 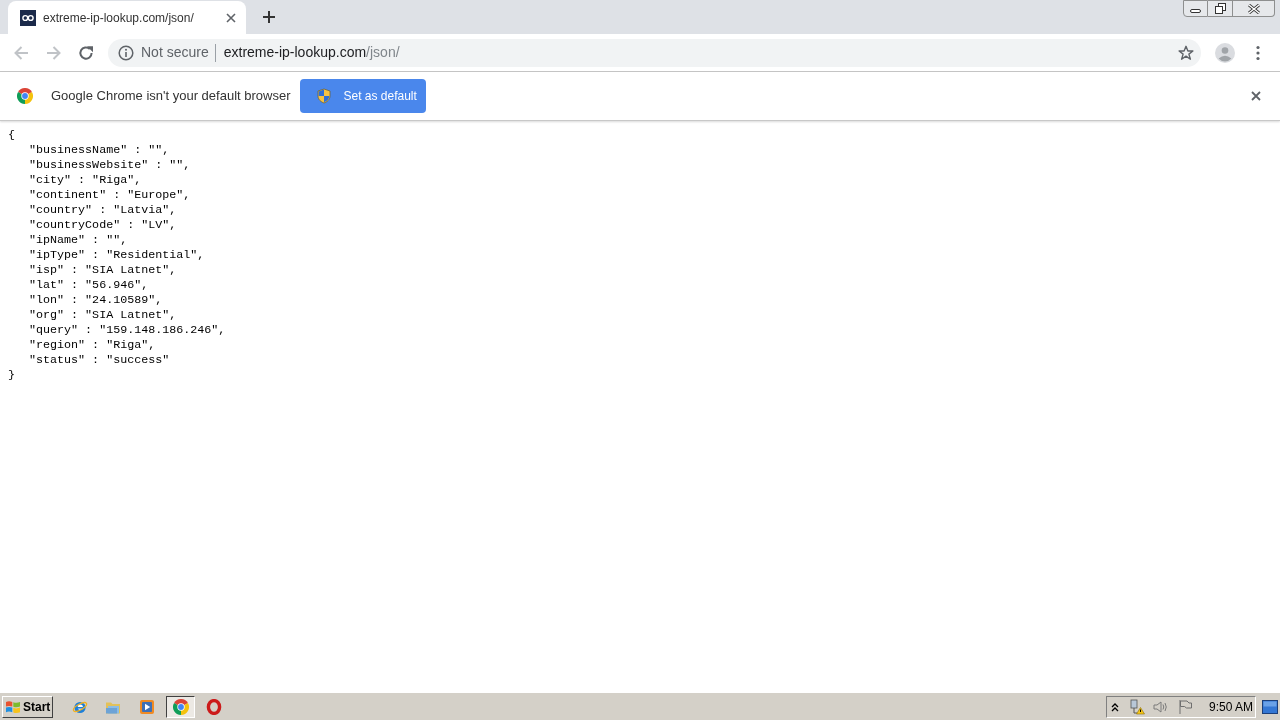 I want to click on show-desktop-icon, so click(x=1270, y=706).